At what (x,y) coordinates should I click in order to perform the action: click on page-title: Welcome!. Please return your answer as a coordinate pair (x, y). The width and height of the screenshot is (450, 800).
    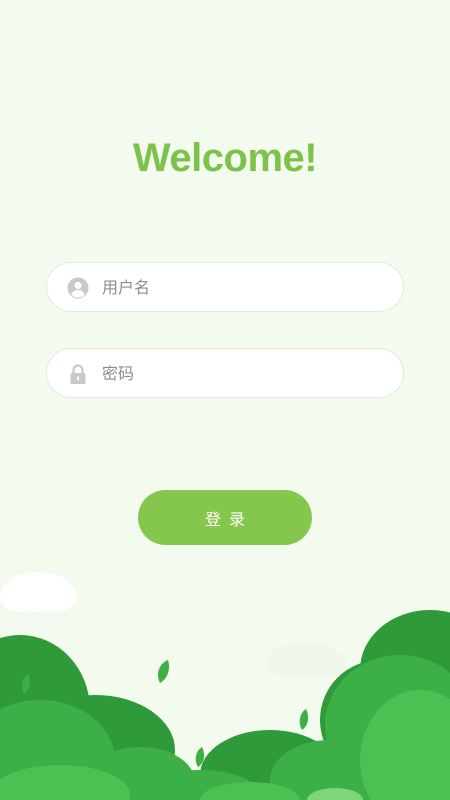
    Looking at the image, I should click on (225, 158).